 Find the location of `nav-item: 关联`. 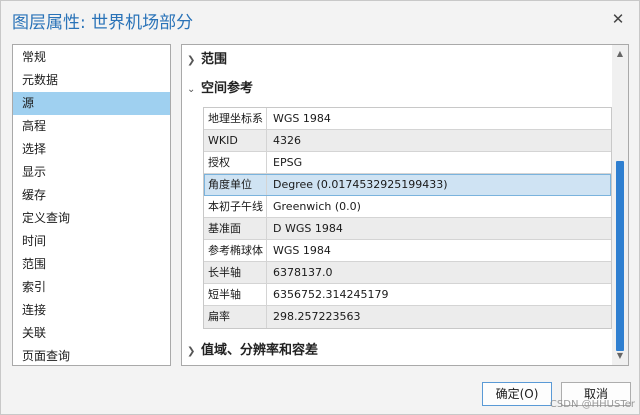

nav-item: 关联 is located at coordinates (91, 333).